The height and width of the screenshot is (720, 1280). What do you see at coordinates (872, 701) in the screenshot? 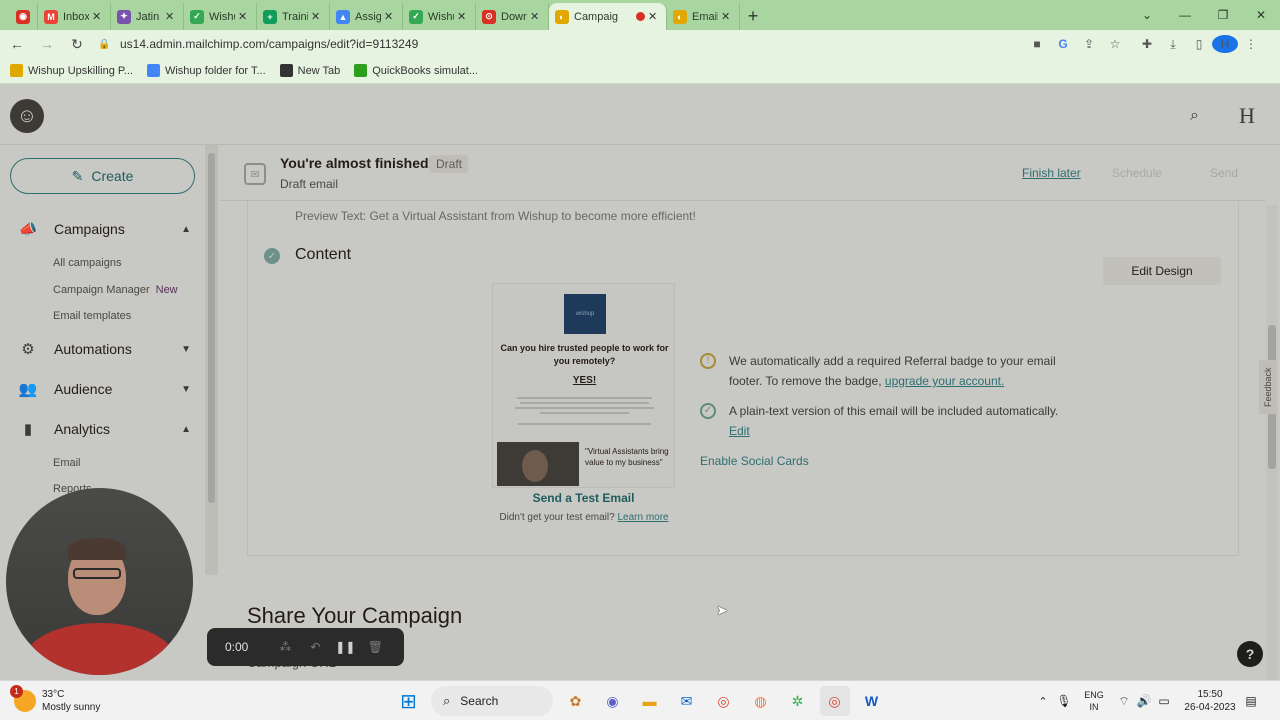
I see `word-icon: W` at bounding box center [872, 701].